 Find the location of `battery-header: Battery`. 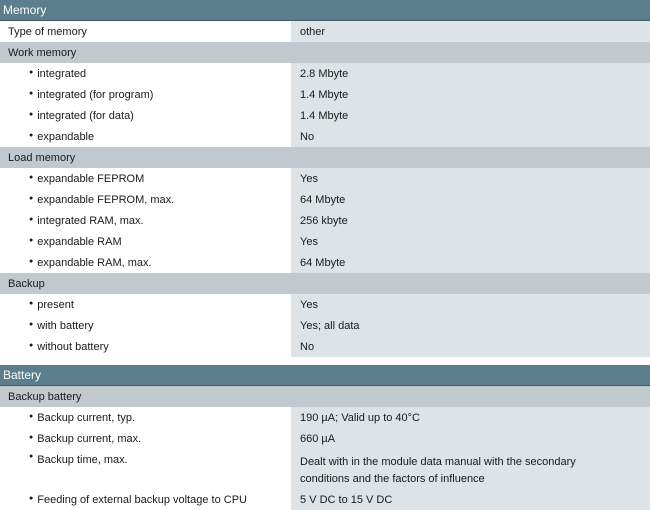

battery-header: Battery is located at coordinates (325, 375).